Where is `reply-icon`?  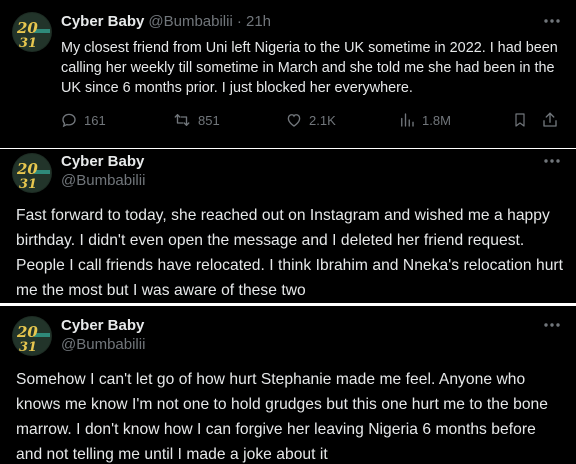 reply-icon is located at coordinates (69, 120).